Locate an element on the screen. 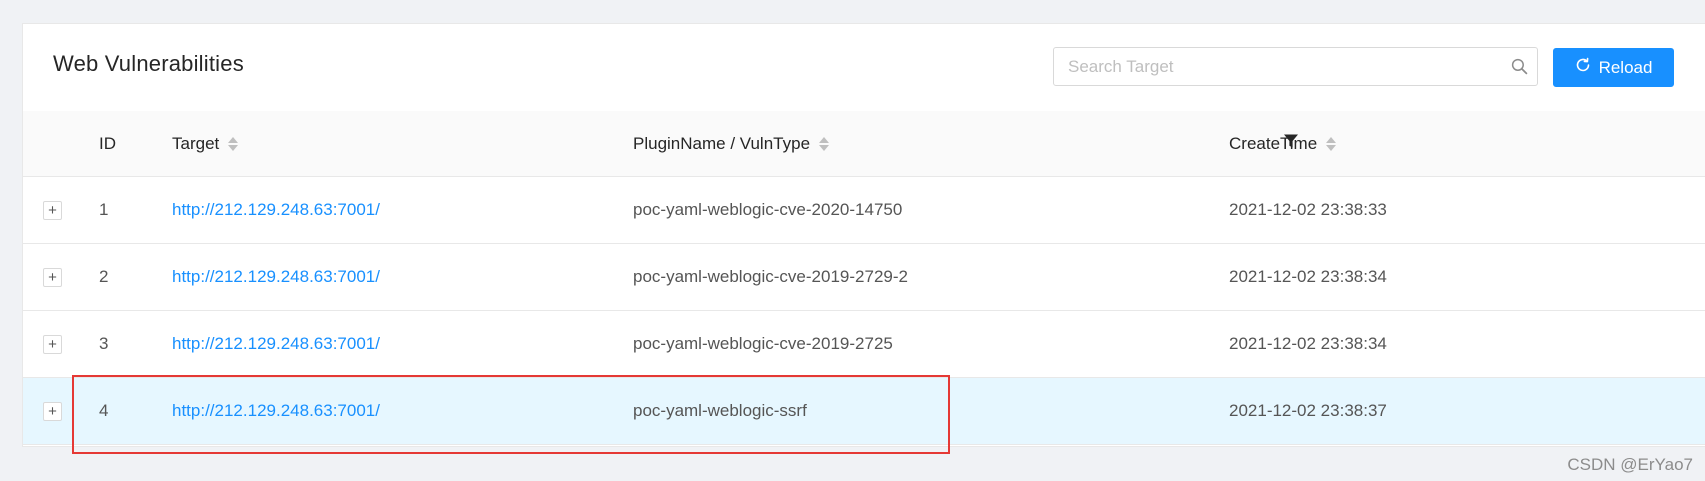 Image resolution: width=1705 pixels, height=481 pixels. column-header-plugin: PluginName / VulnType is located at coordinates (731, 144).